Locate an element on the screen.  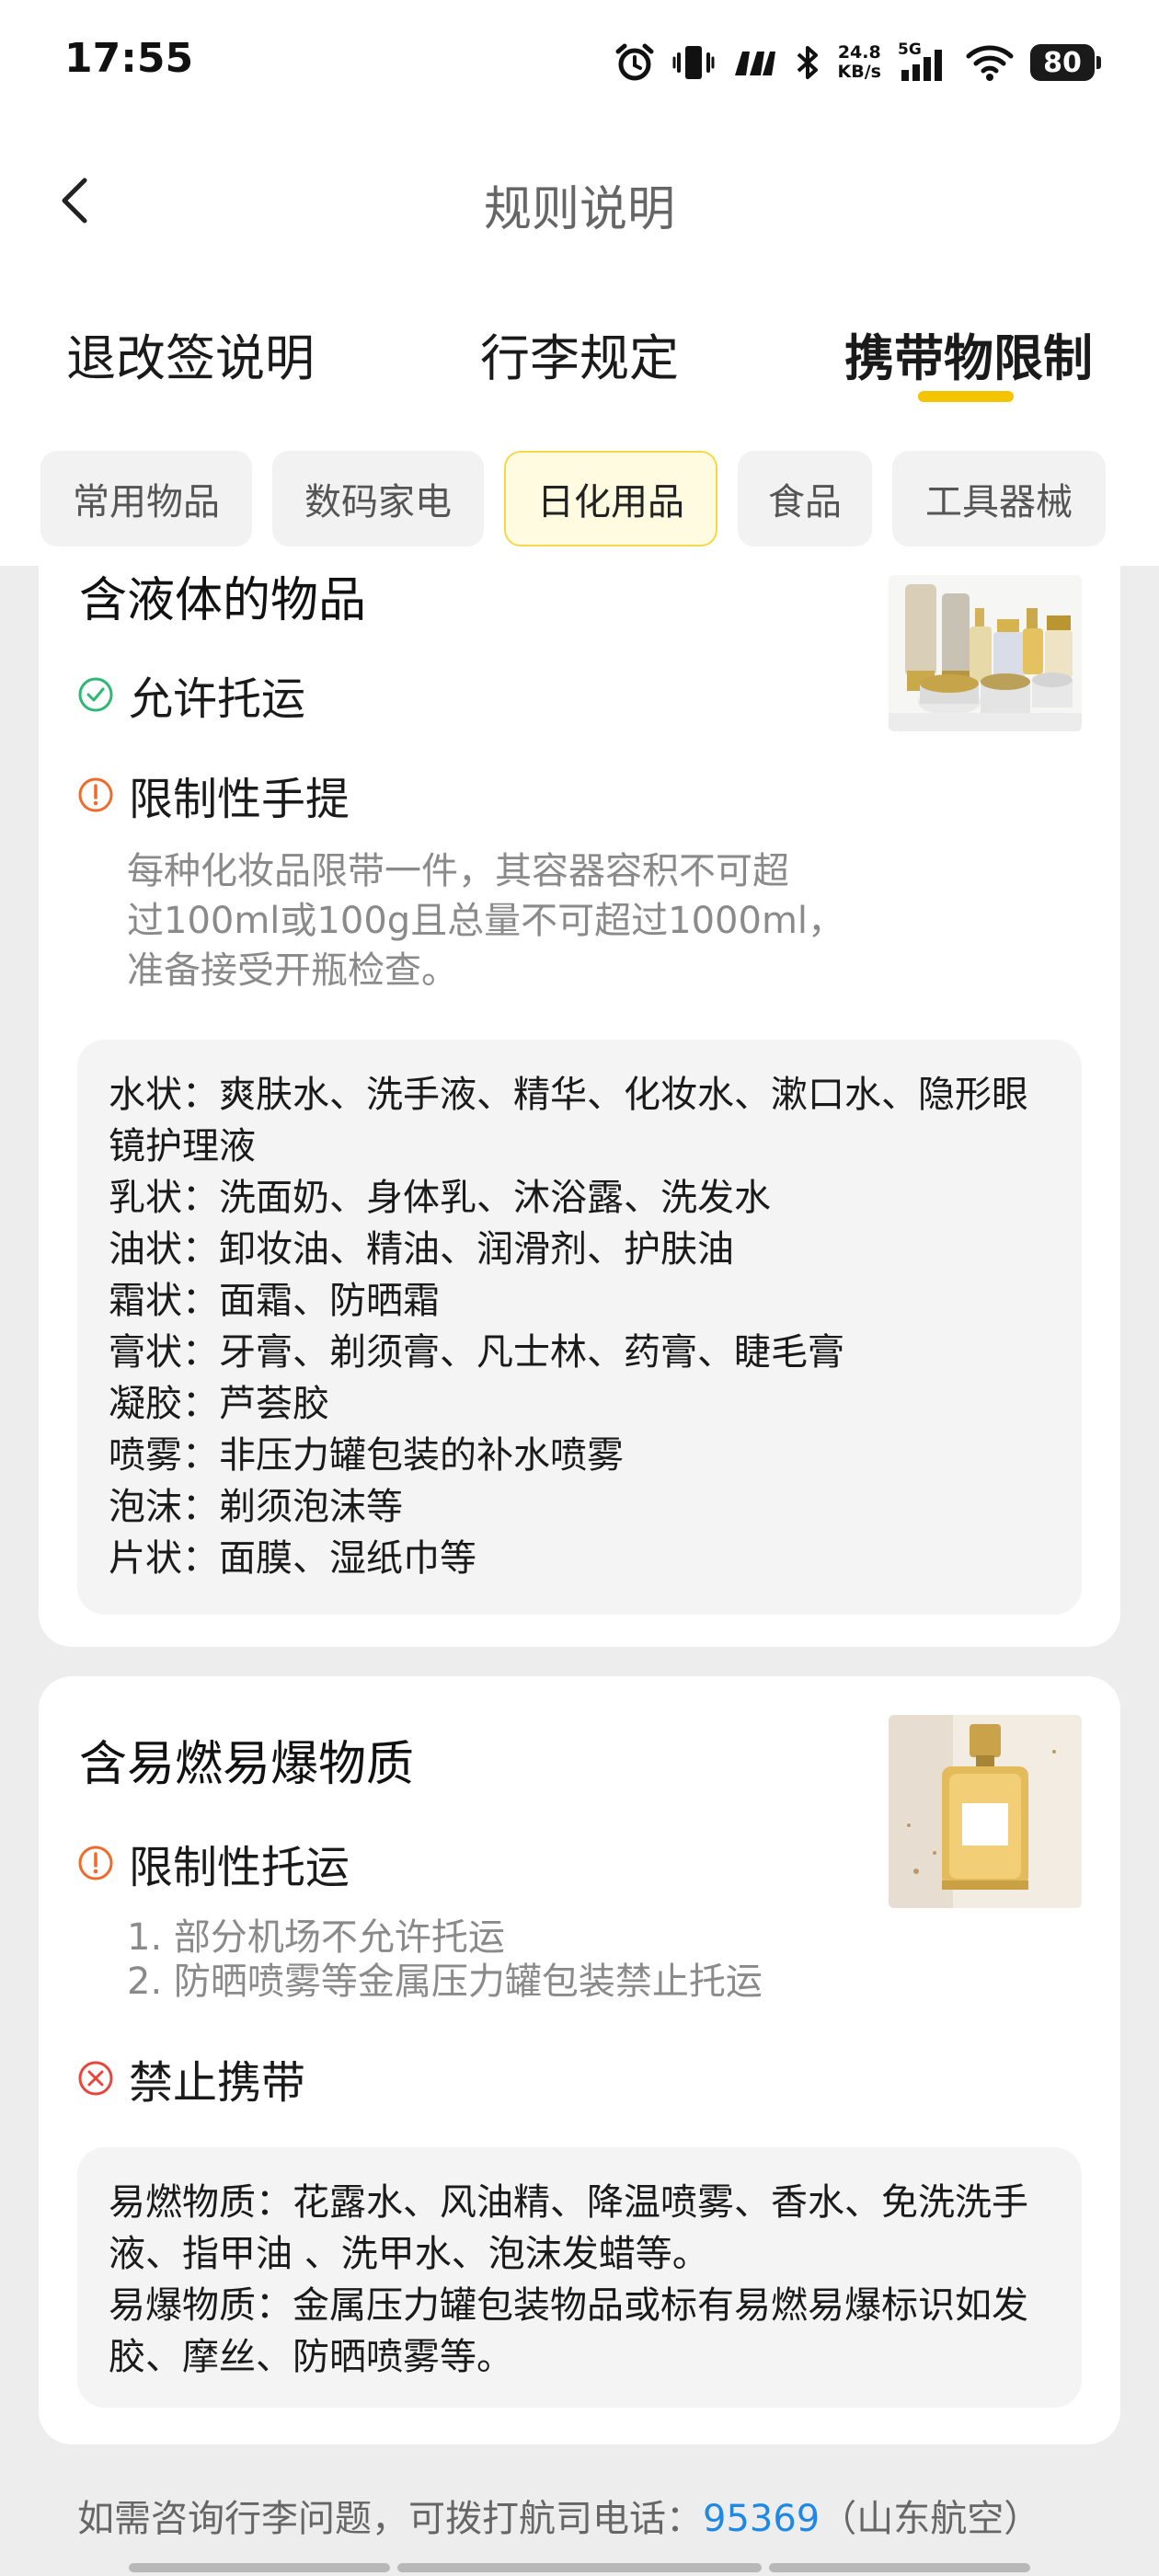
rule-label: 限制性手提 is located at coordinates (239, 799).